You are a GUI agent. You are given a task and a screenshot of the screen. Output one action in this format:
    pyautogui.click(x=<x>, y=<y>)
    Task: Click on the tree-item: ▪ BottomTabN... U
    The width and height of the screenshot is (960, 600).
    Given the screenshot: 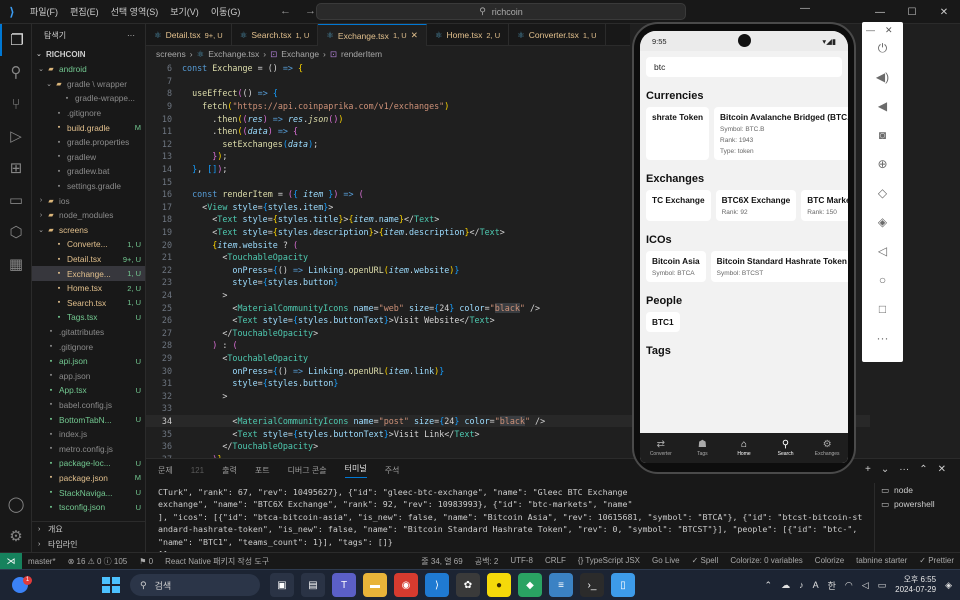 What is the action you would take?
    pyautogui.click(x=88, y=419)
    